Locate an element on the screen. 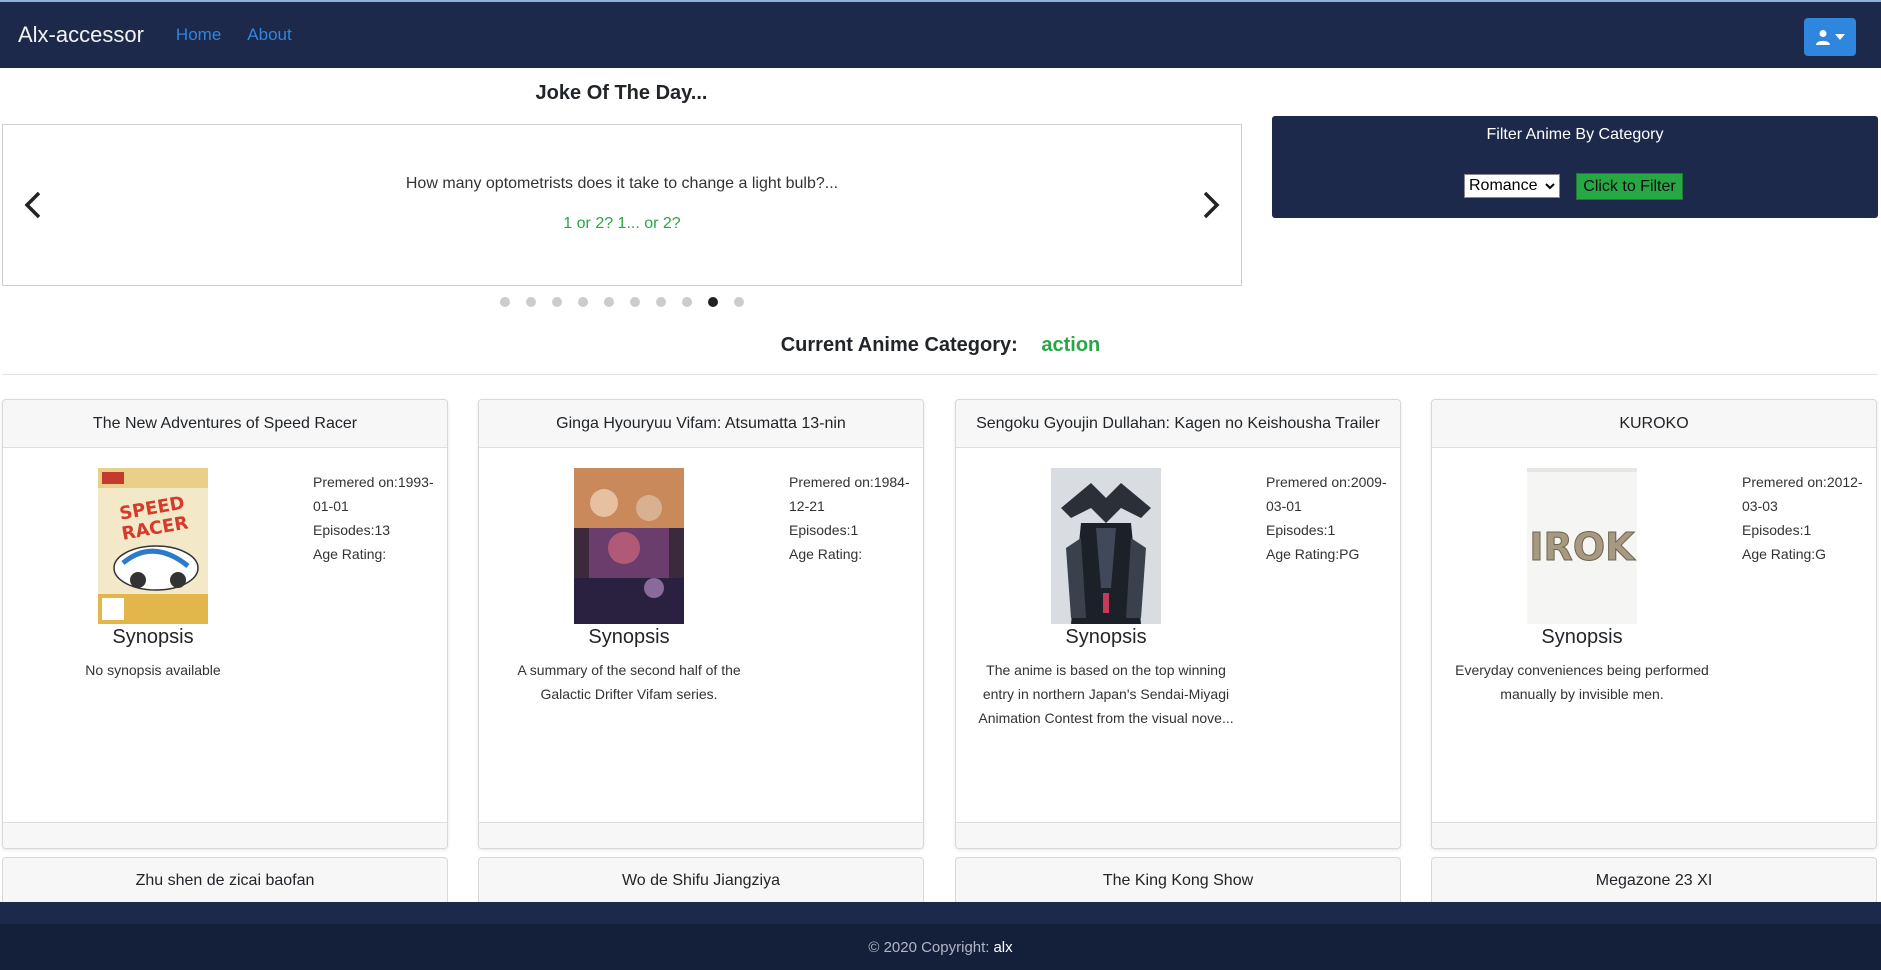 The image size is (1881, 970). user-menu-button is located at coordinates (1830, 37).